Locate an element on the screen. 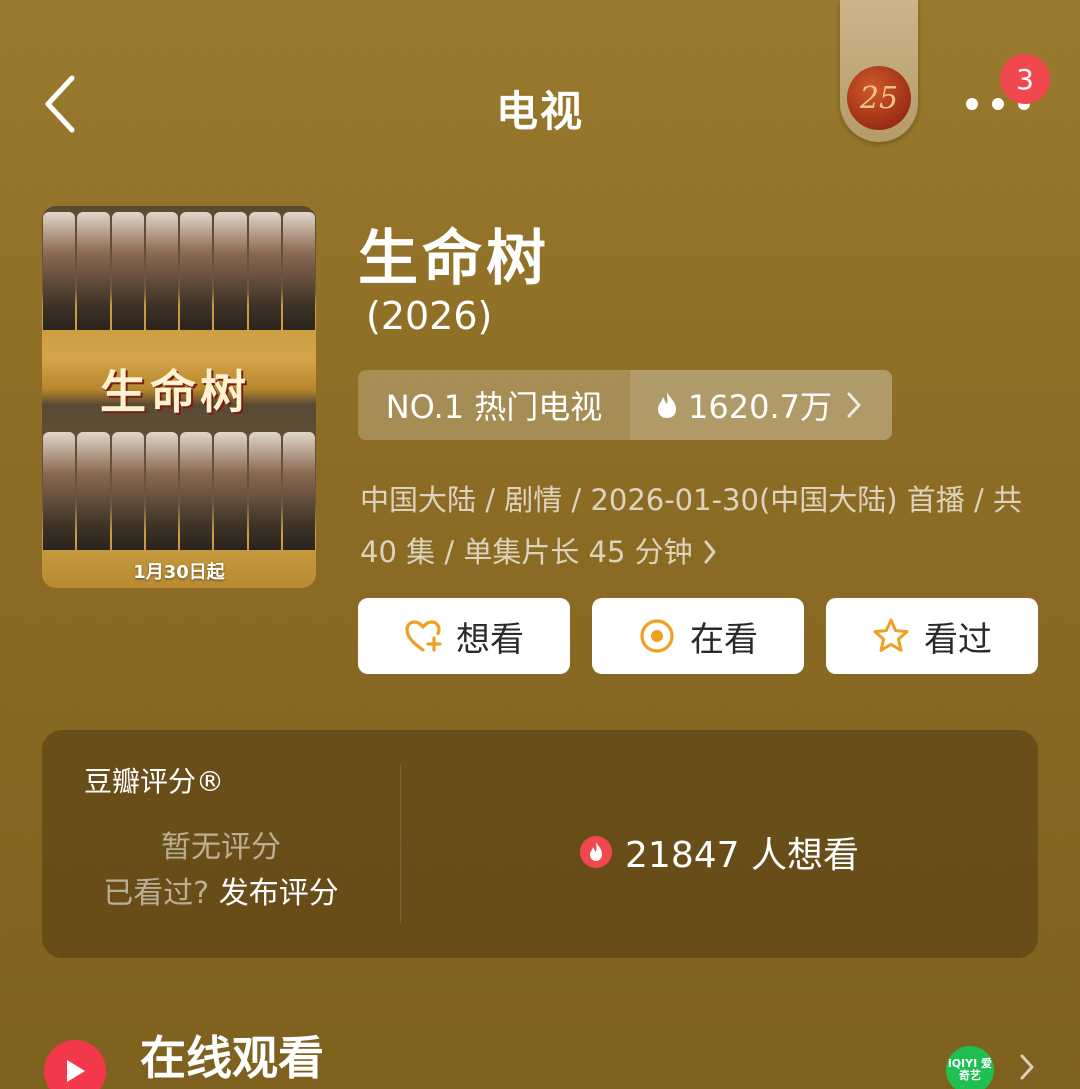 This screenshot has width=1080, height=1089. publish-rating-link: 发布评分 is located at coordinates (279, 893).